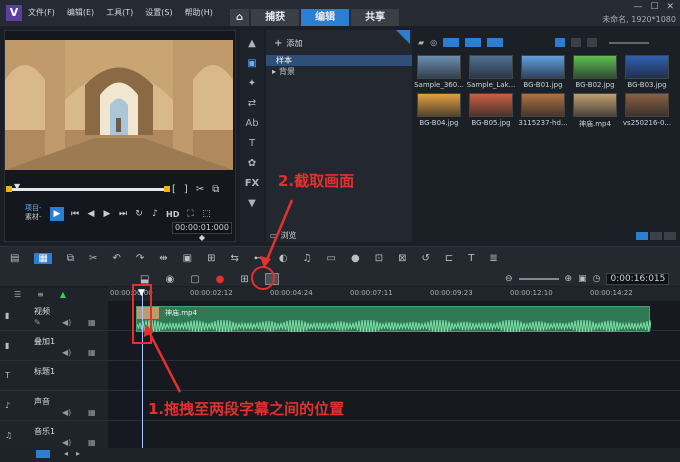 Image resolution: width=680 pixels, height=462 pixels. I want to click on annotation-drag: 1.拖拽至两段字幕之间的位置, so click(246, 409).